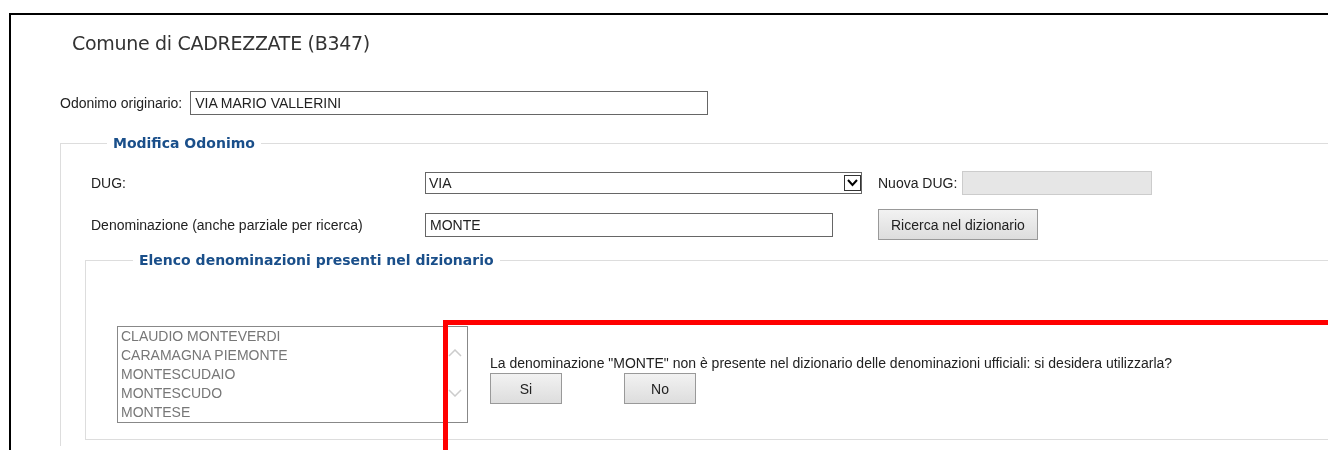 Image resolution: width=1328 pixels, height=450 pixels. What do you see at coordinates (294, 336) in the screenshot?
I see `list-item: CLAUDIO MONTEVERDI` at bounding box center [294, 336].